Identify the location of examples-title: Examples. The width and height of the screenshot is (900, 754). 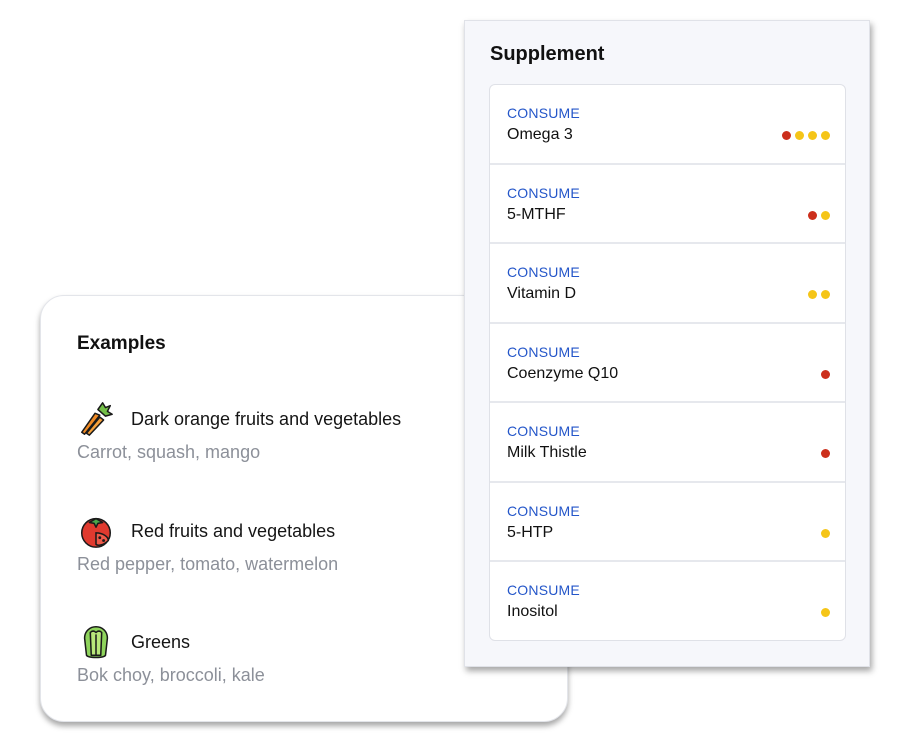
(121, 343).